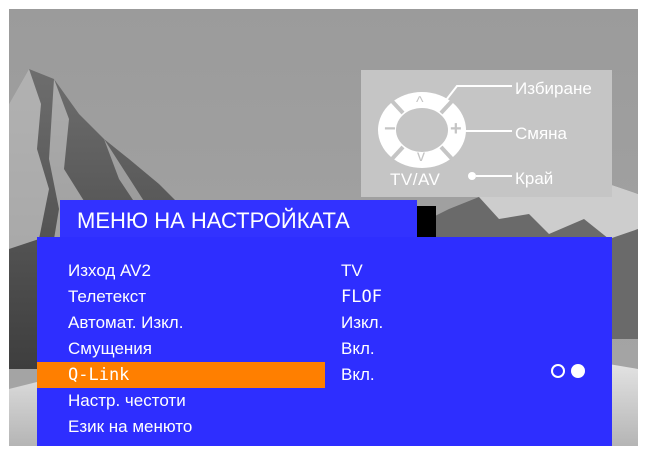 The image size is (645, 454). I want to click on menu-item-value: Изкл., so click(362, 322).